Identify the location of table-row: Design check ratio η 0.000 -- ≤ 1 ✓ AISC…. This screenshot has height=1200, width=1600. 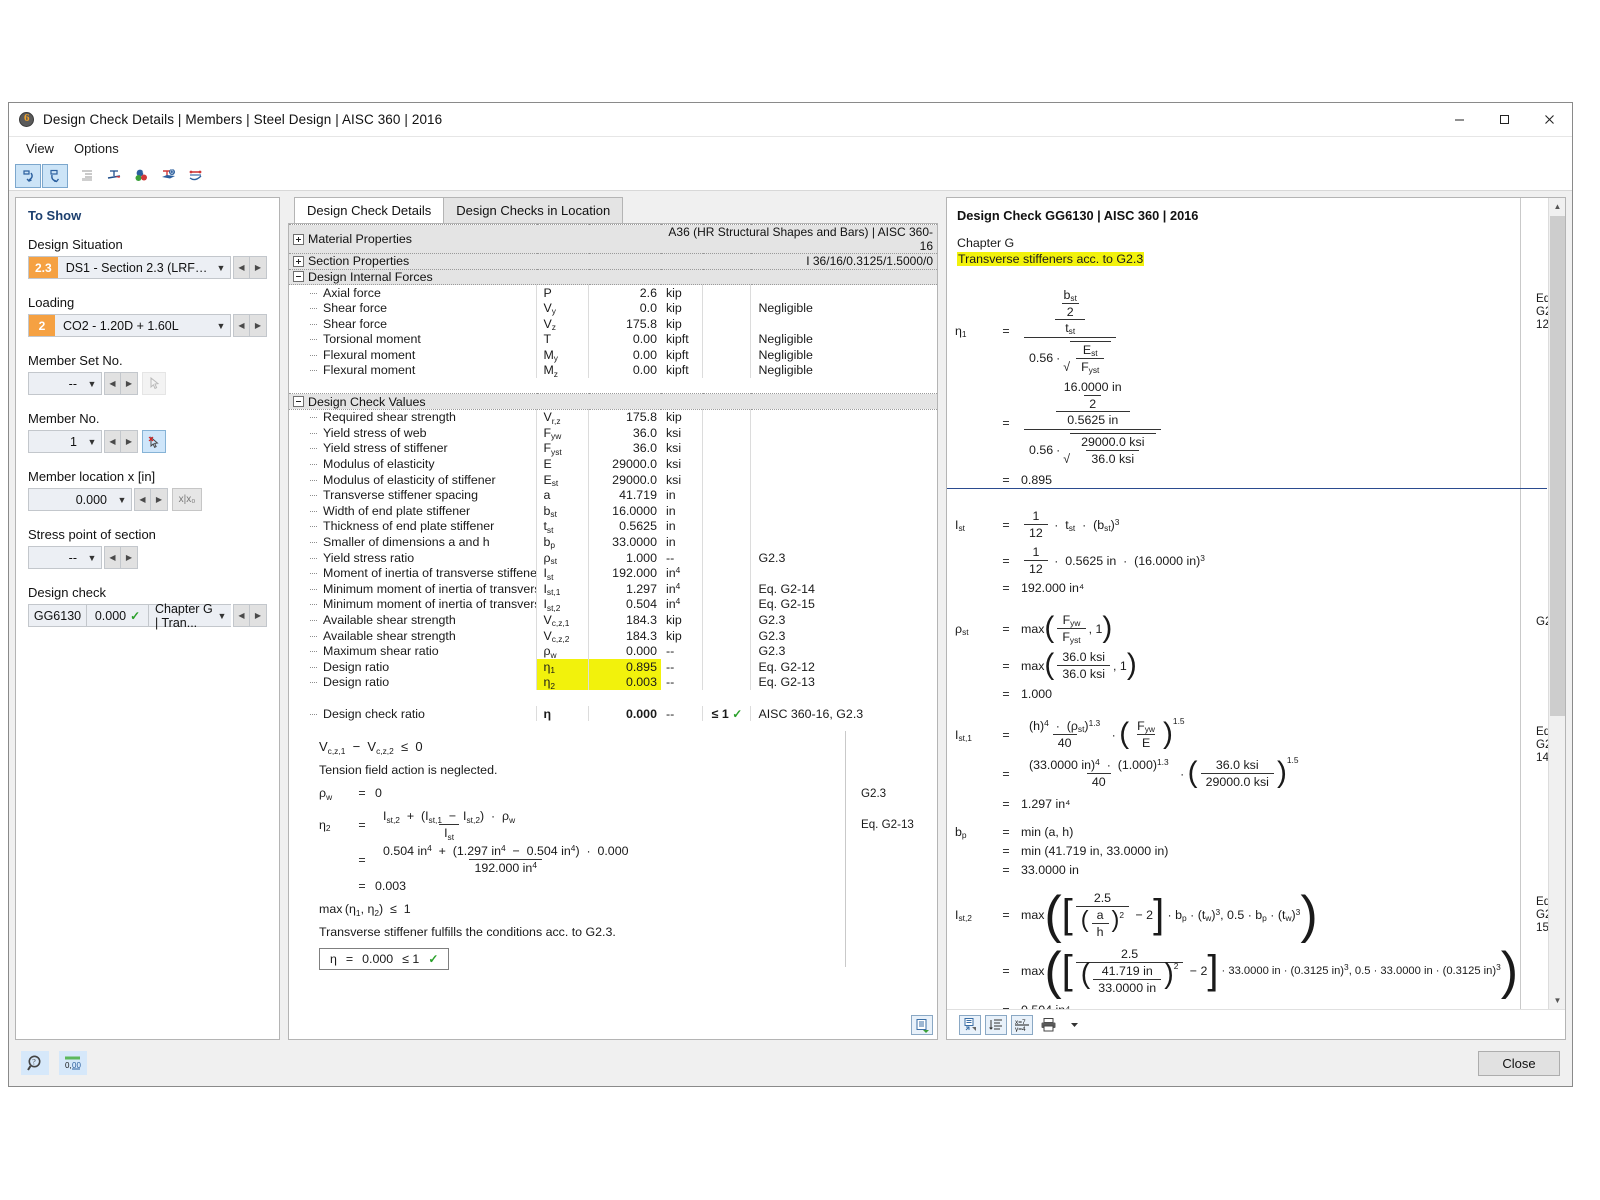
(613, 713).